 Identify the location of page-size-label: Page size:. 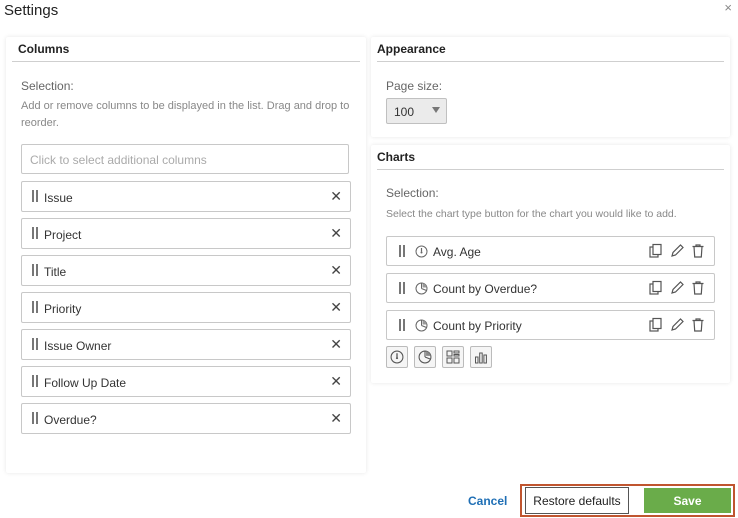
(414, 86).